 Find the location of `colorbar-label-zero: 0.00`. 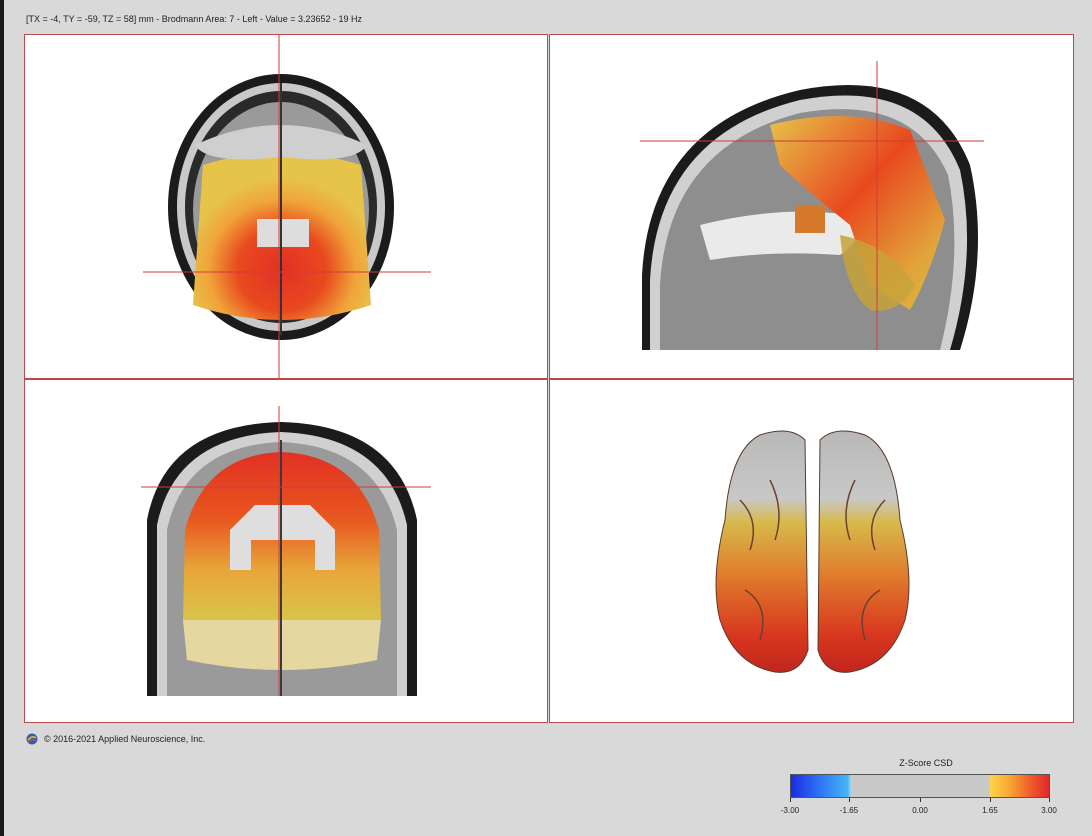

colorbar-label-zero: 0.00 is located at coordinates (920, 810).